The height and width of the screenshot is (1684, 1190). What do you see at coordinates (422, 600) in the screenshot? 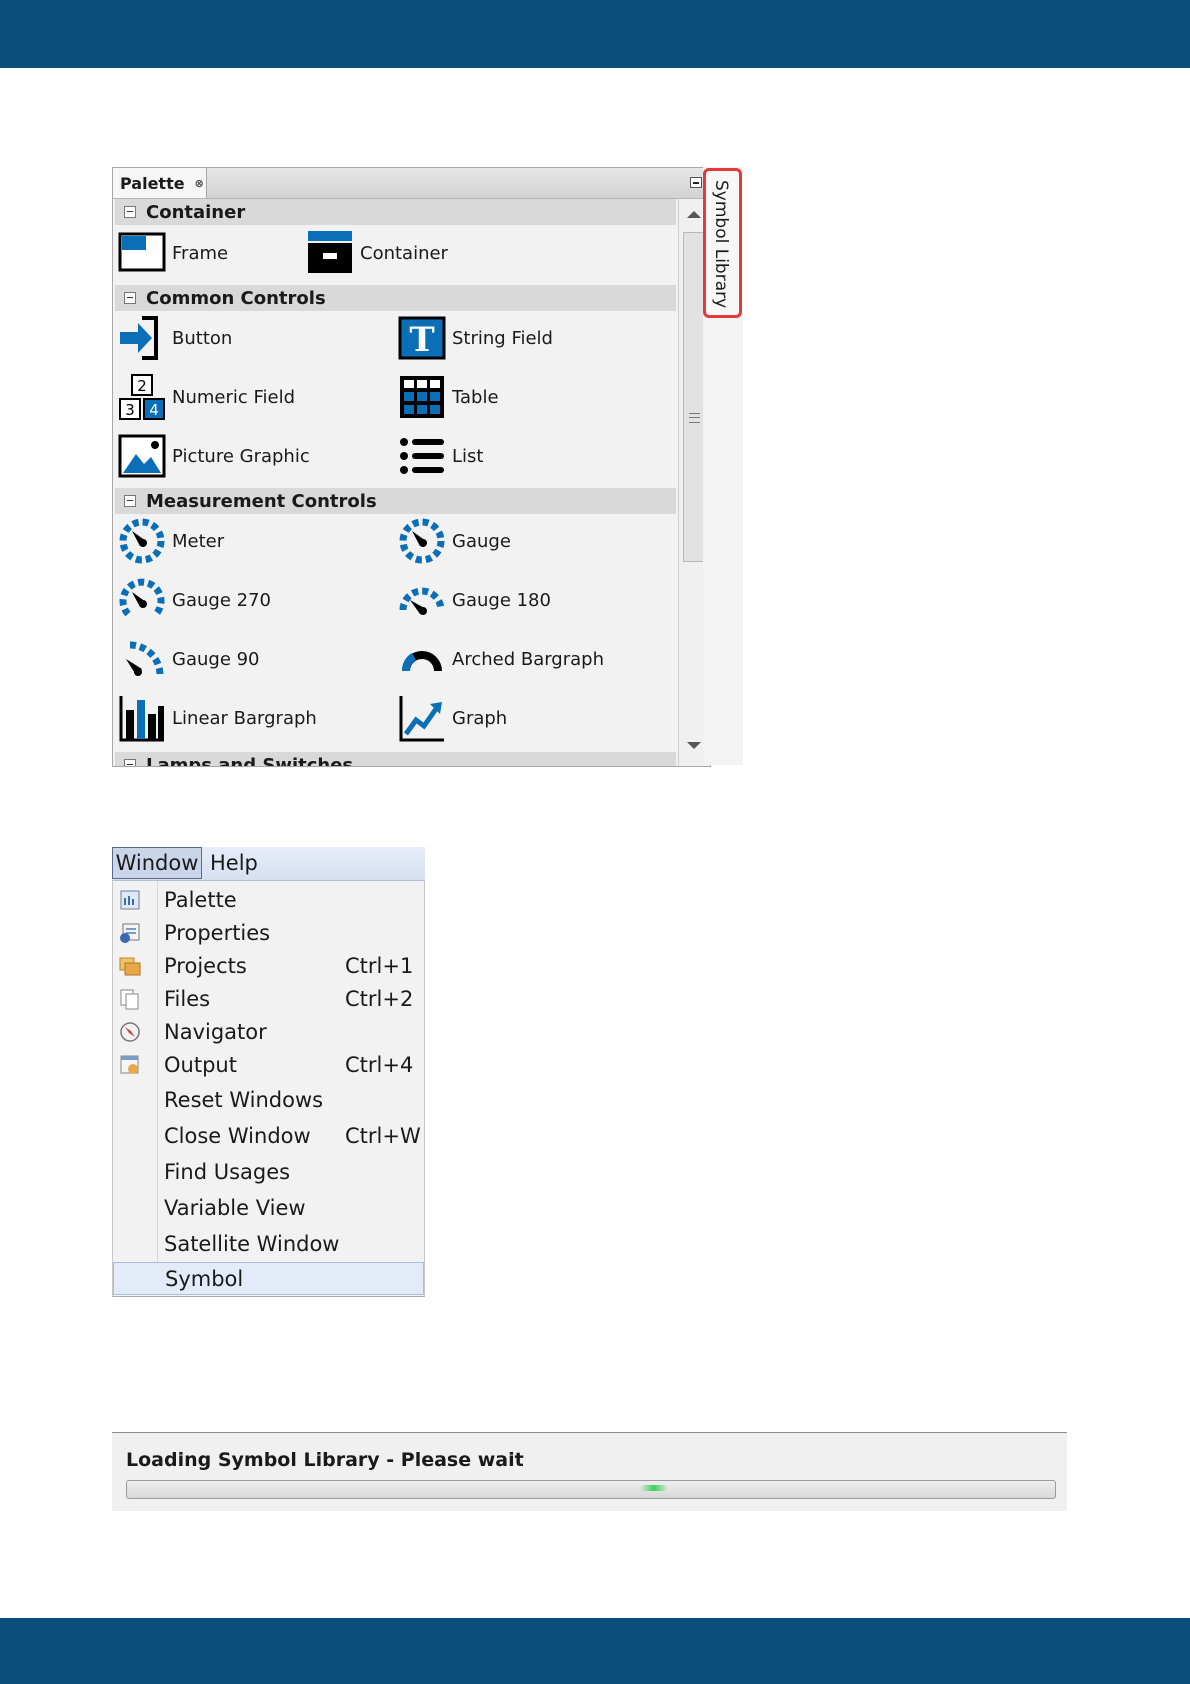
I see `gauge-180-icon` at bounding box center [422, 600].